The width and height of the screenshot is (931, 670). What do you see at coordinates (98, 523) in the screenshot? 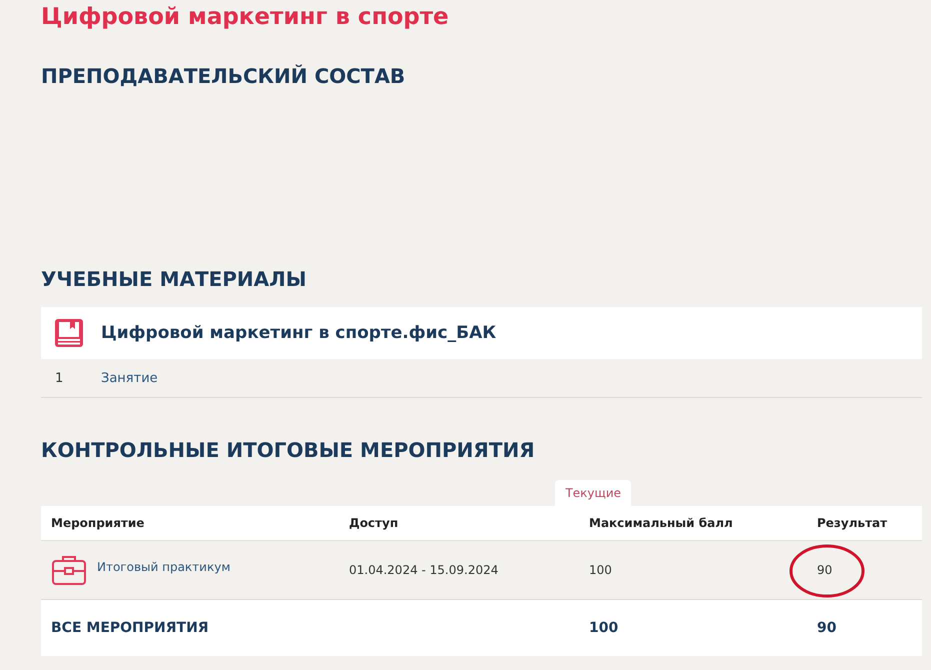
I see `column-header: Мероприятие` at bounding box center [98, 523].